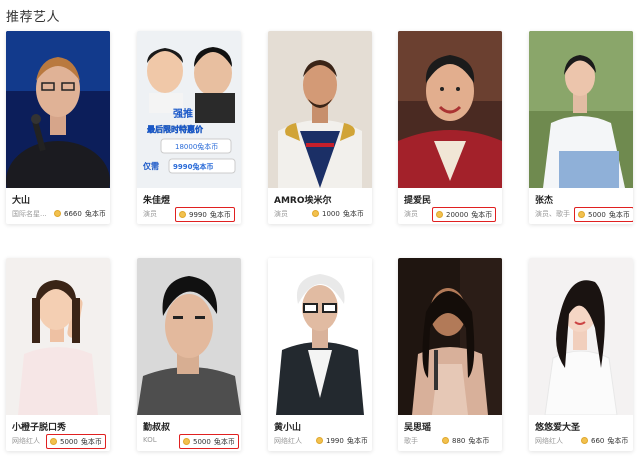 This screenshot has height=458, width=640. Describe the element at coordinates (157, 201) in the screenshot. I see `artist-name: 朱佳煜` at that location.